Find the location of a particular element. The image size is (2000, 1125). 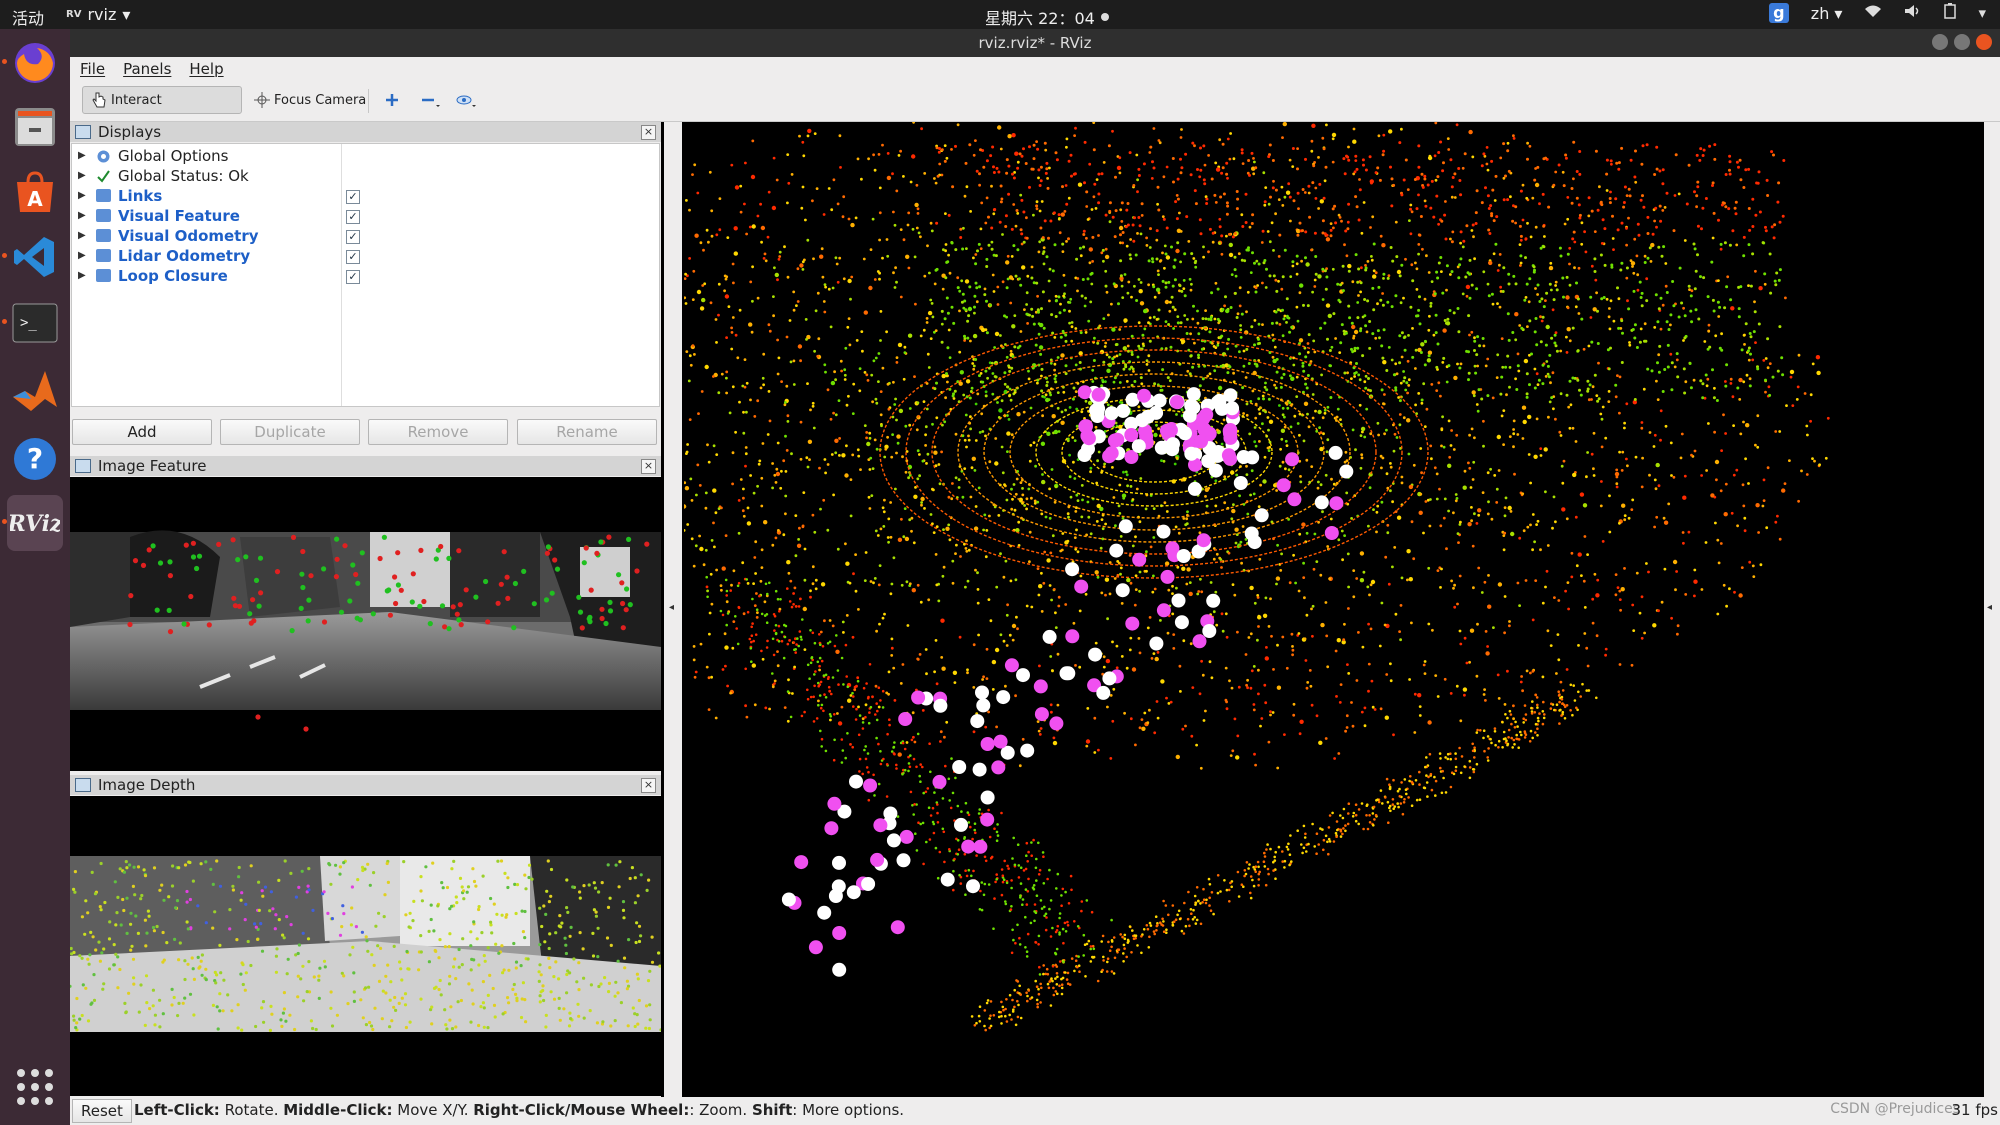

image-feature-panel-header: Image Feature × is located at coordinates (365, 466).